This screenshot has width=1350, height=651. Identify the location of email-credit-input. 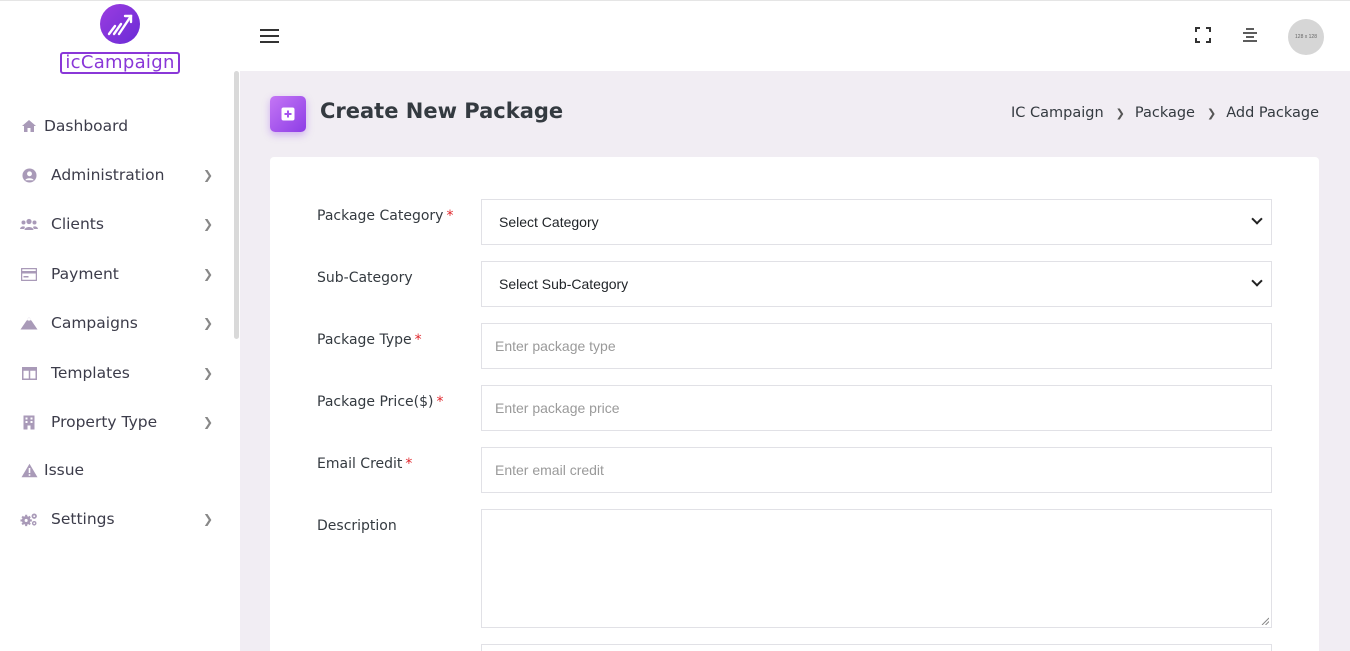
(876, 470).